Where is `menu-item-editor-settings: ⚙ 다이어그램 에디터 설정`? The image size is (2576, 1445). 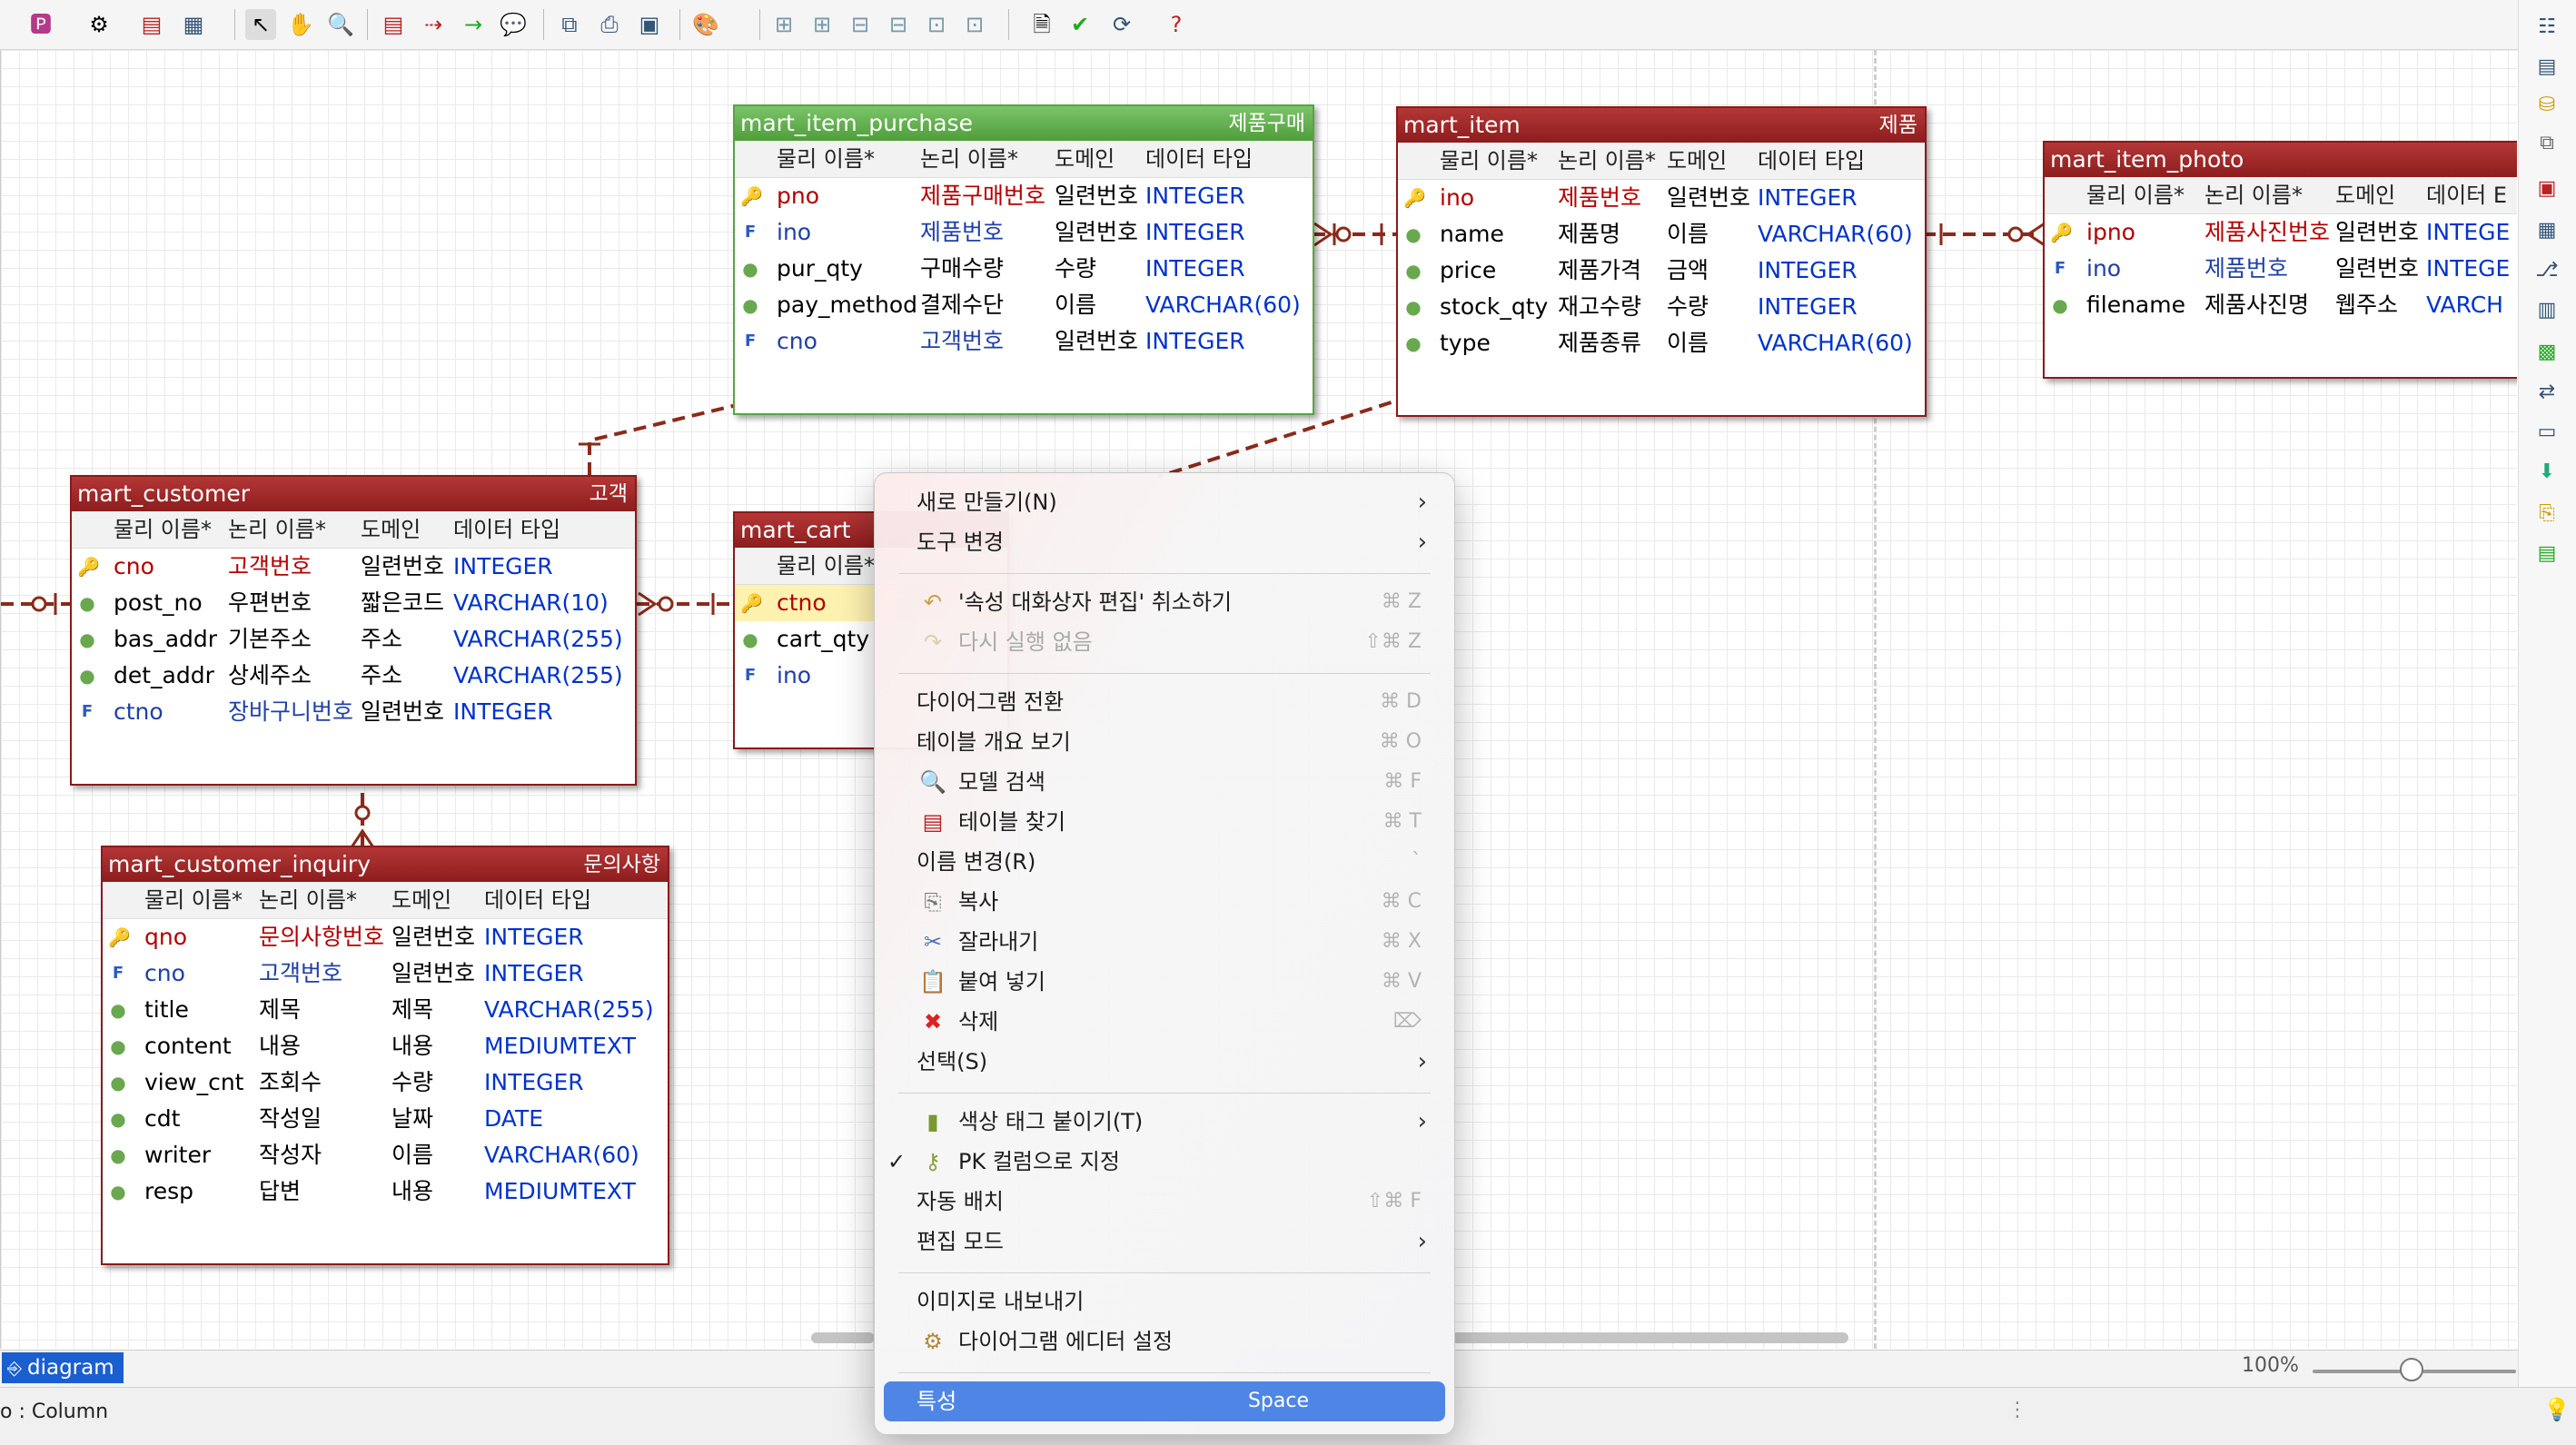
menu-item-editor-settings: ⚙ 다이어그램 에디터 설정 is located at coordinates (1164, 1341).